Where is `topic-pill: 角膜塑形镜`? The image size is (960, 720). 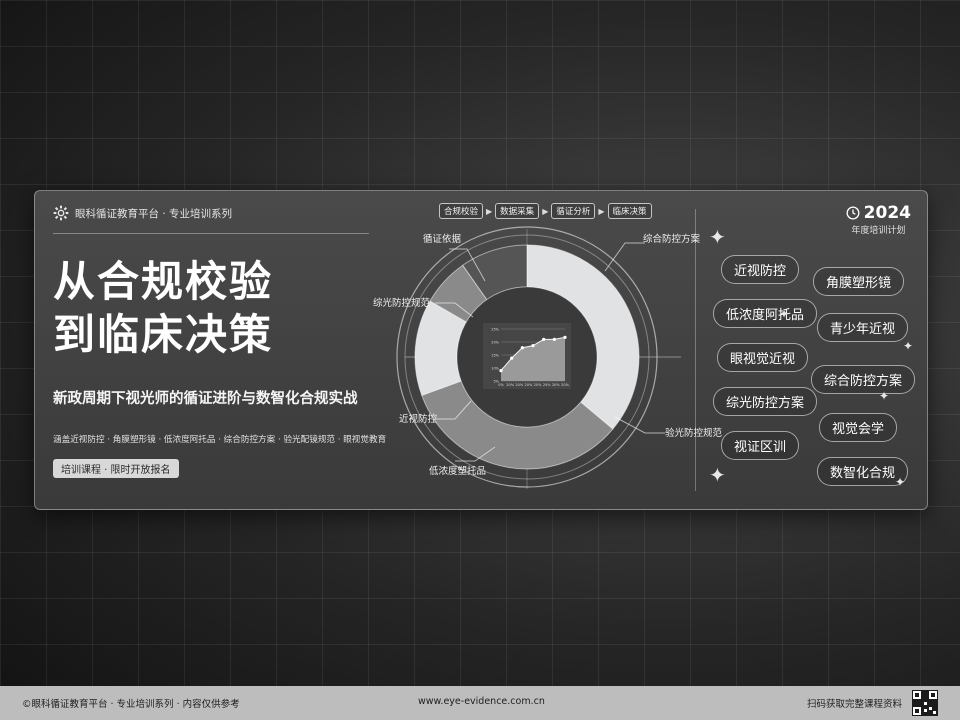
topic-pill: 角膜塑形镜 is located at coordinates (859, 281).